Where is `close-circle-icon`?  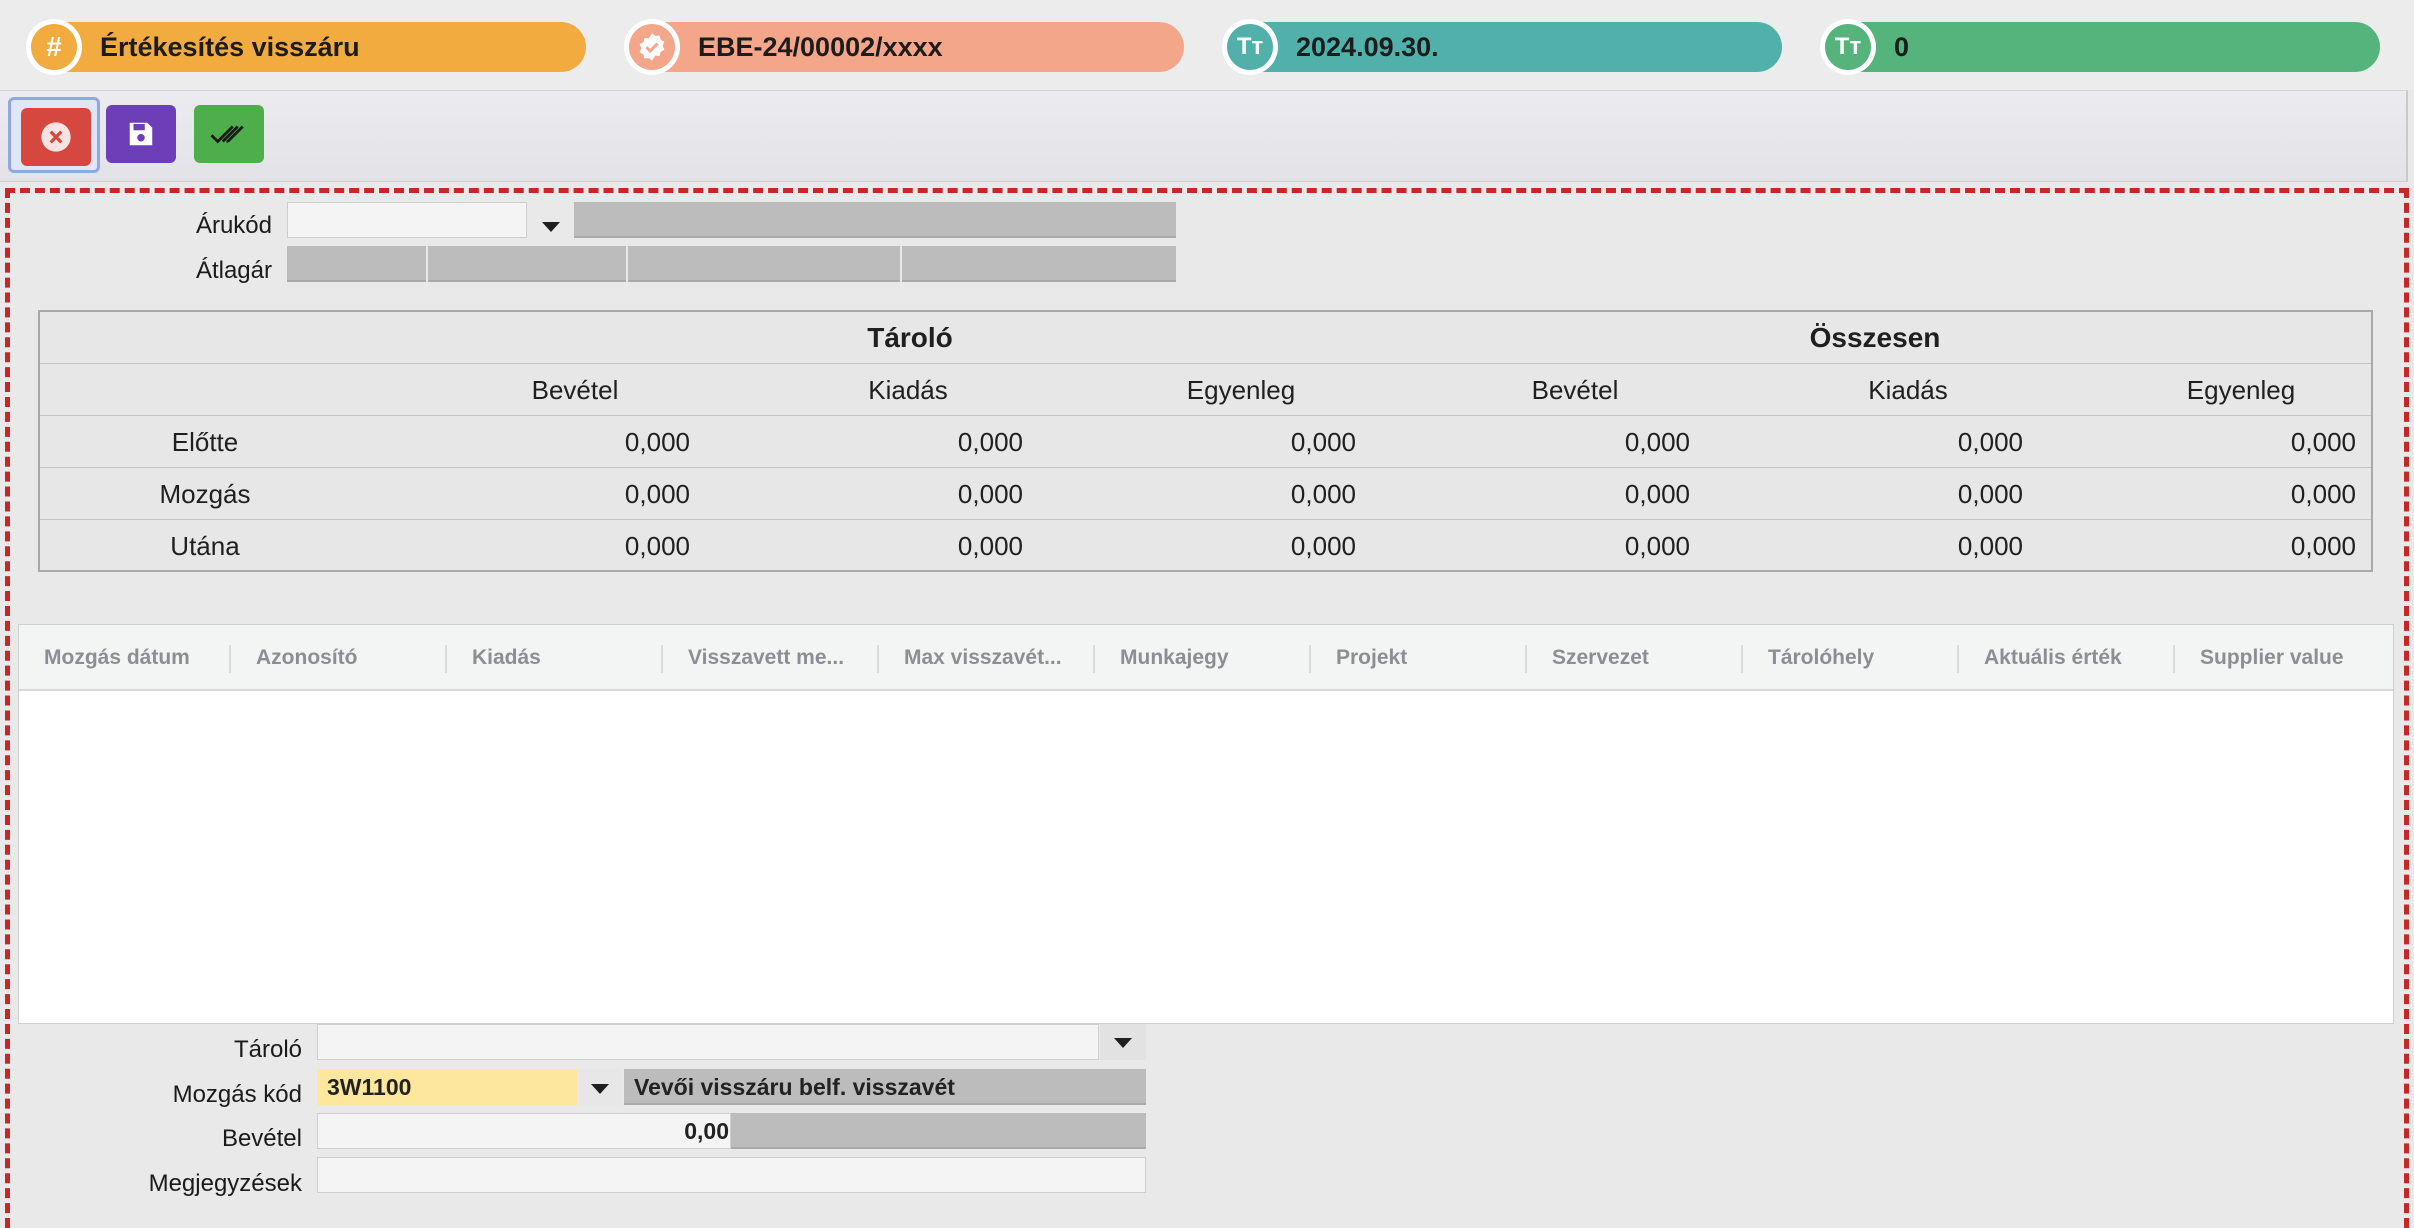 close-circle-icon is located at coordinates (56, 137).